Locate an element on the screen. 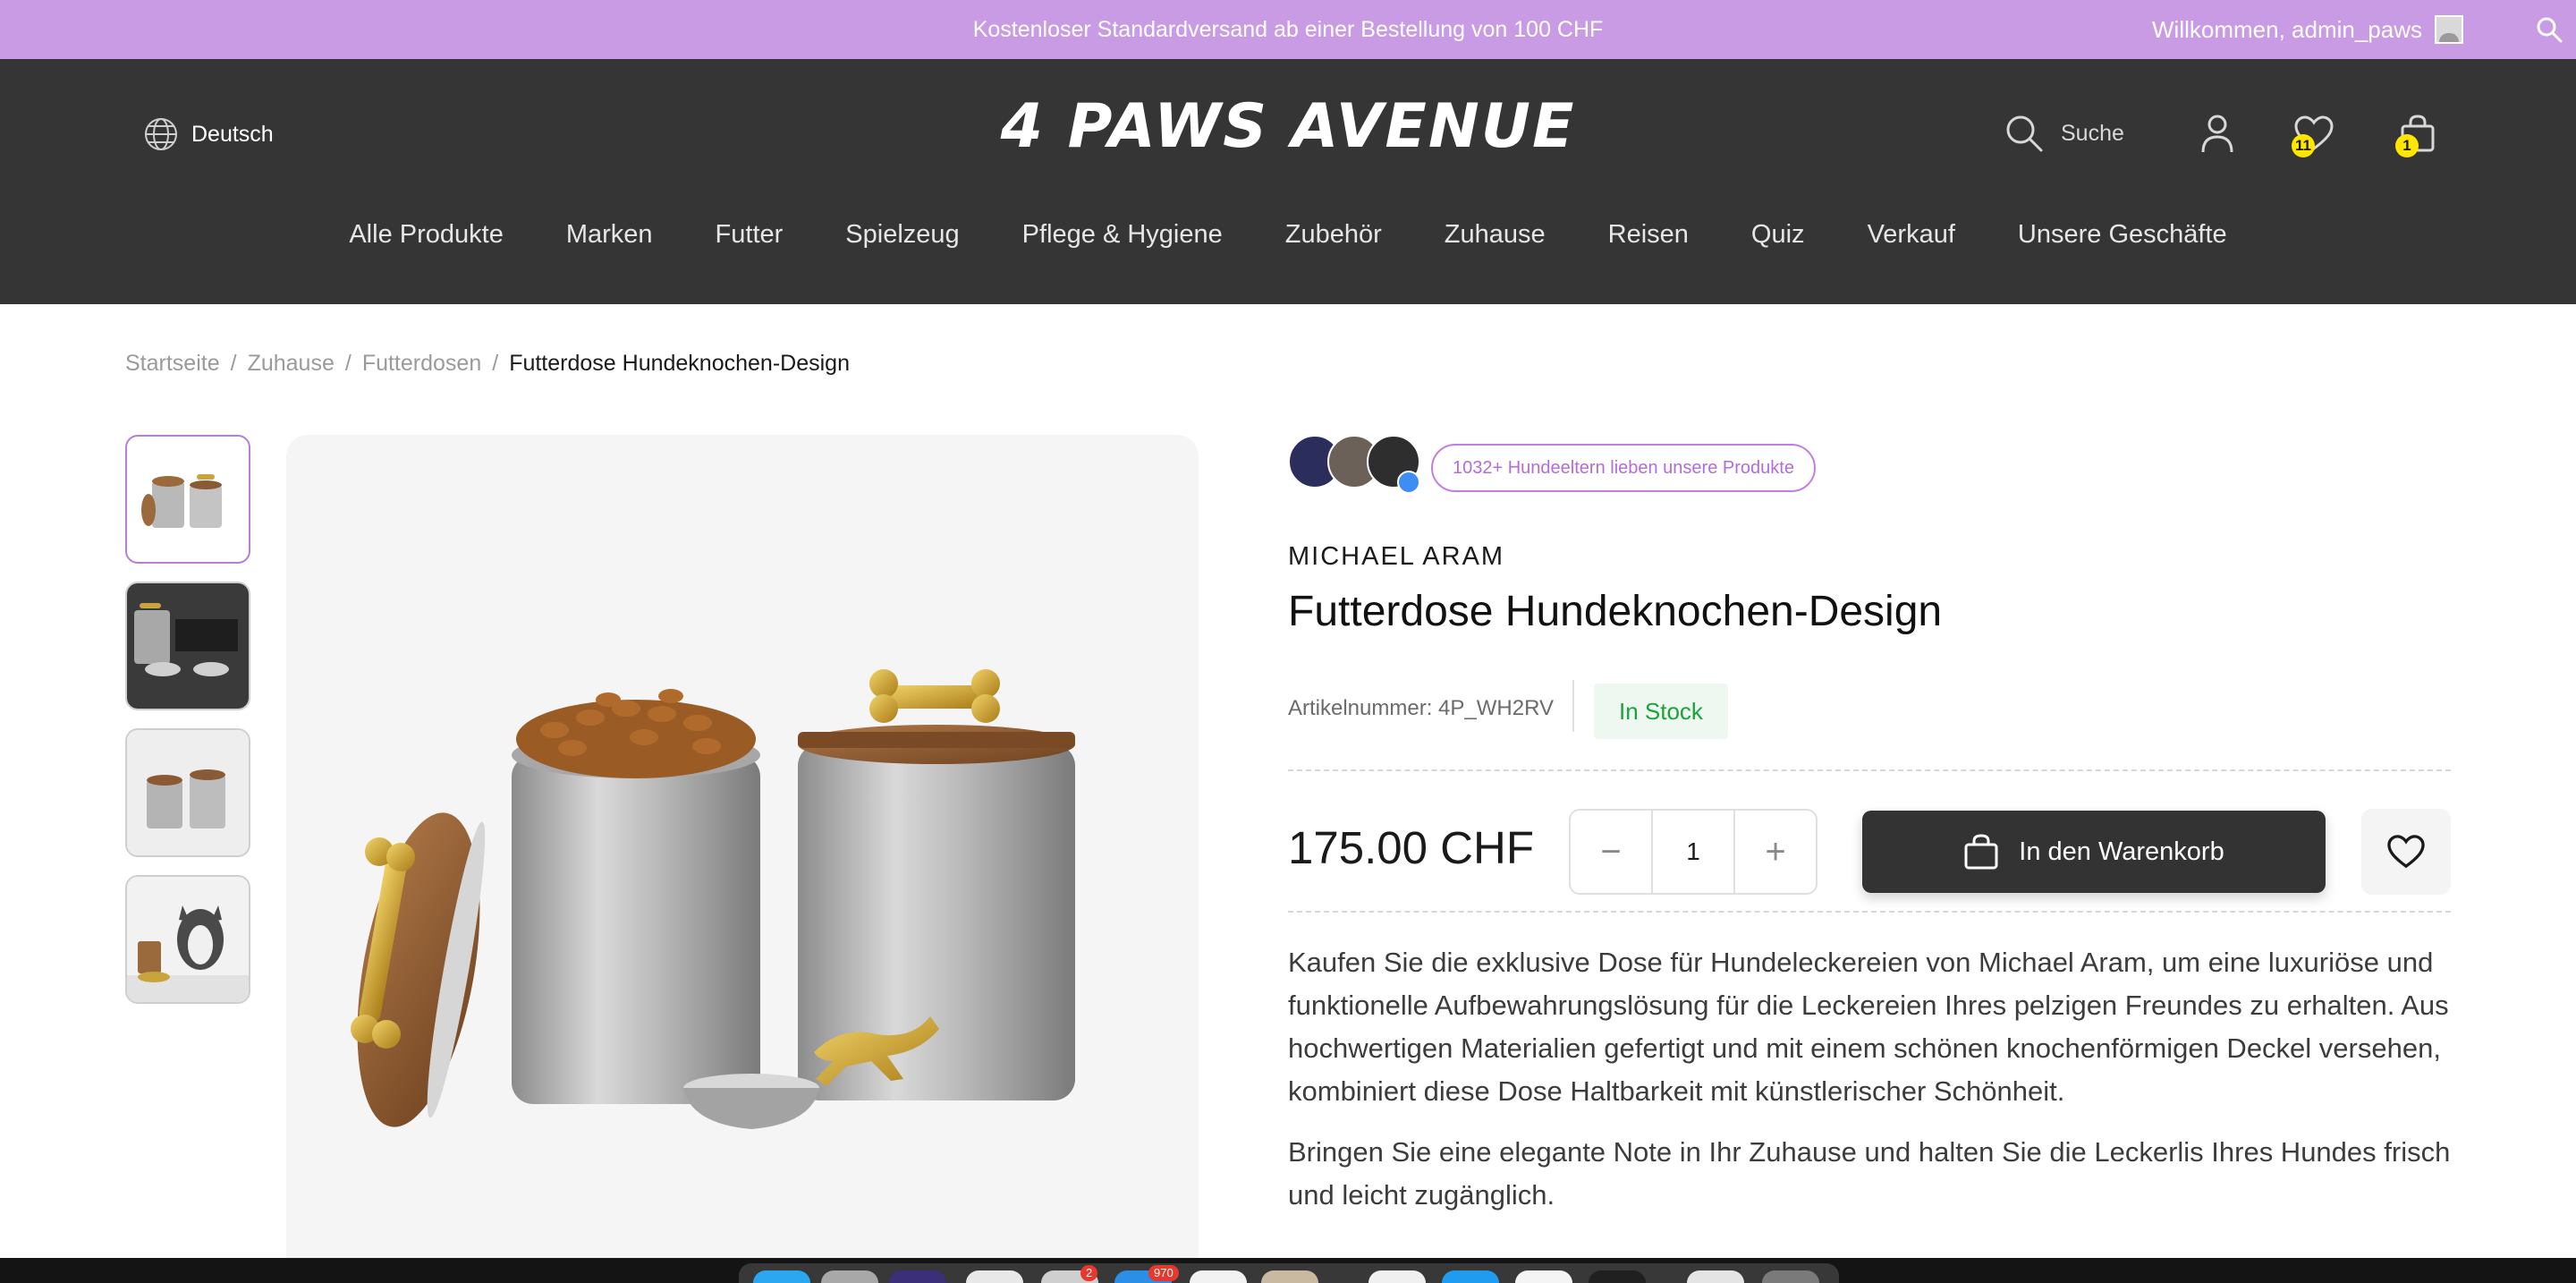 This screenshot has width=2576, height=1283. nav-item-spielzeug: Spielzeug is located at coordinates (902, 235).